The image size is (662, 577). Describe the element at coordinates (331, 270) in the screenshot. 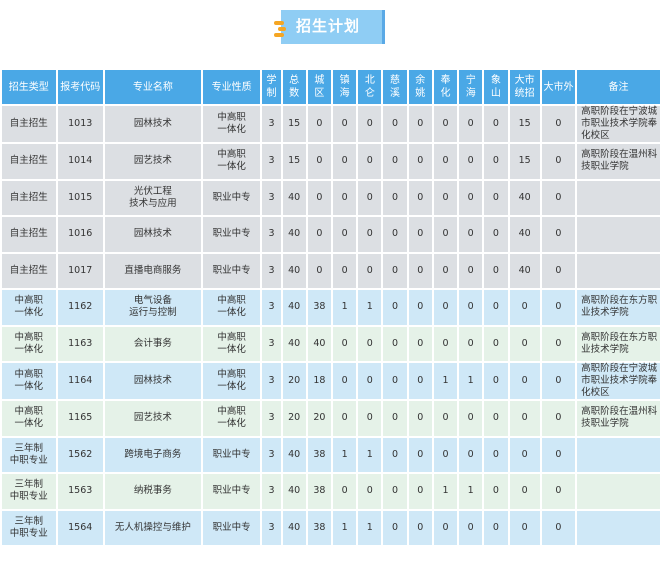

I see `table-row: 自主招生 1017 直播电商服务 职业中专 3 40 0 0 0 0 0 0 0 0 40 0` at that location.